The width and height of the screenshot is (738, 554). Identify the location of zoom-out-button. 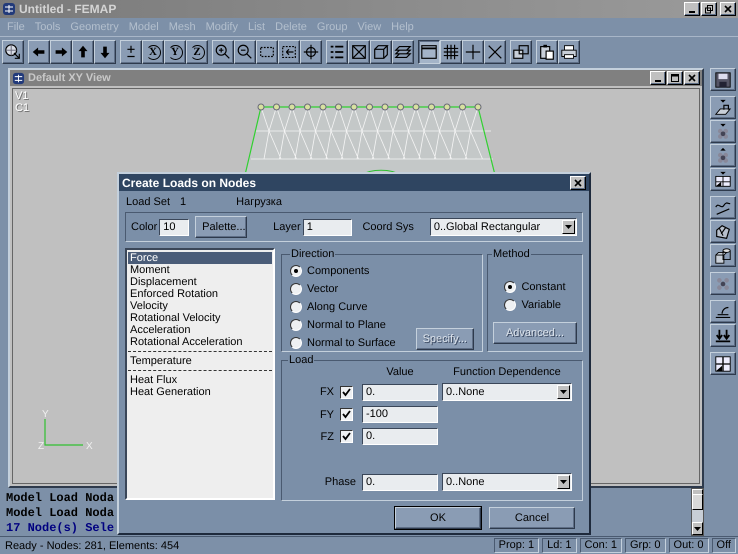
(245, 52).